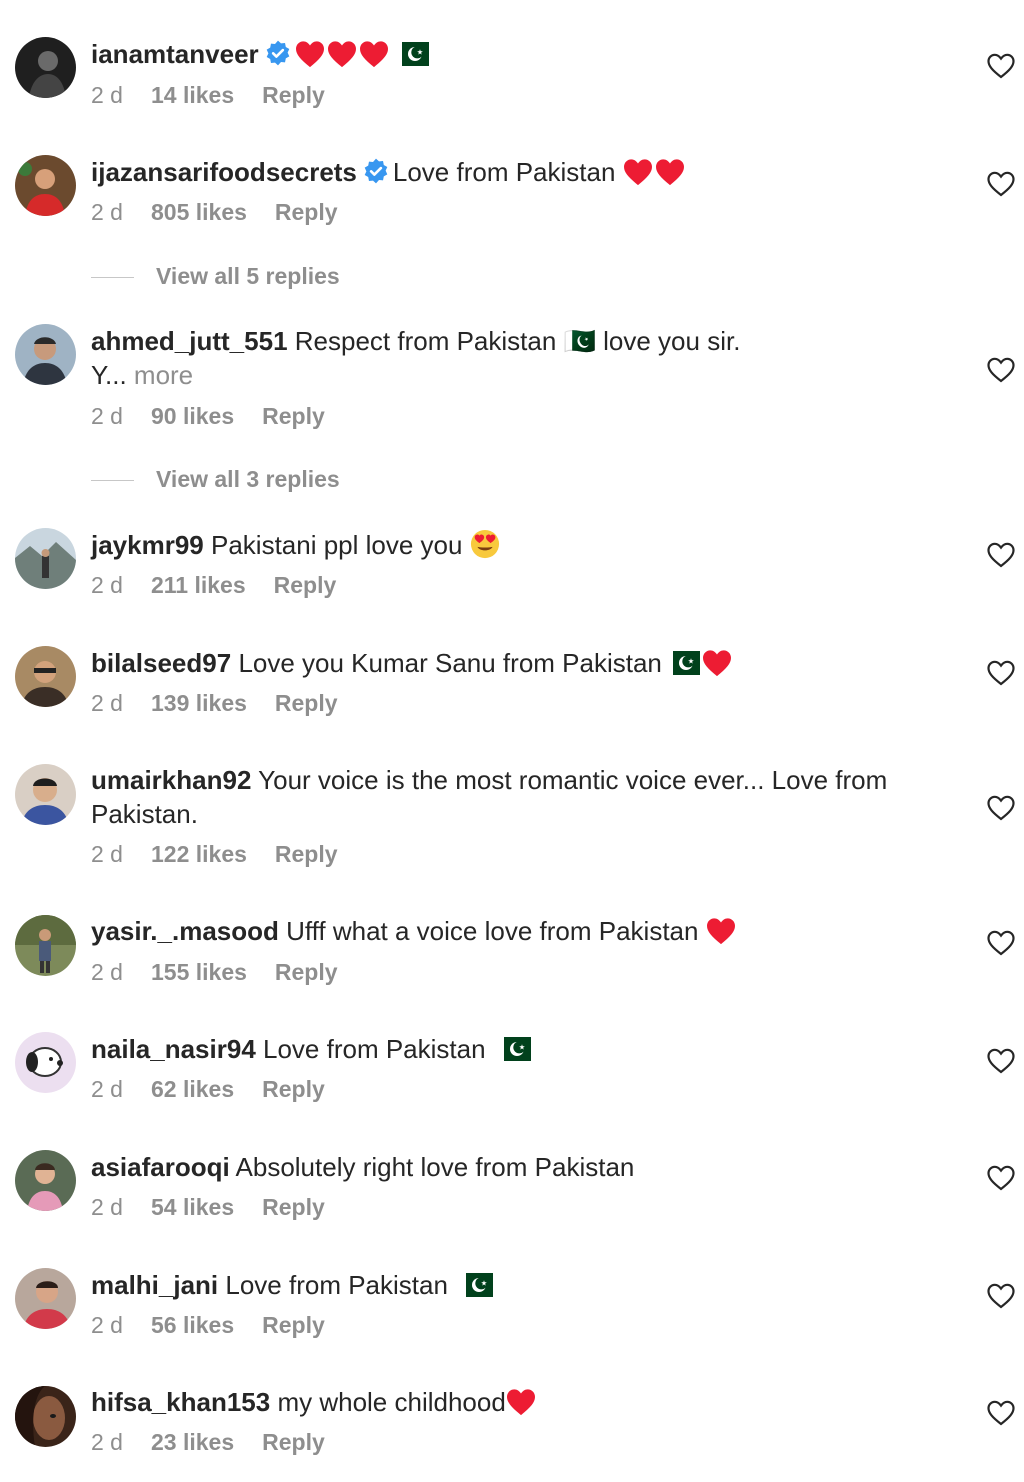 The image size is (1024, 1482). Describe the element at coordinates (192, 416) in the screenshot. I see `likes-count: 90 likes` at that location.